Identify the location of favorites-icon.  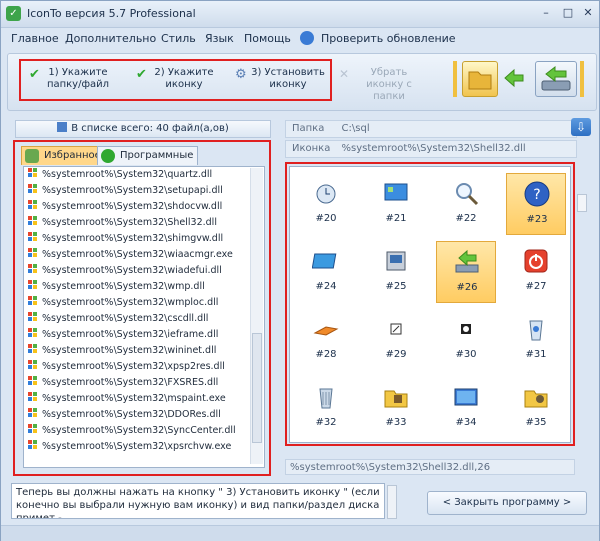
(32, 156).